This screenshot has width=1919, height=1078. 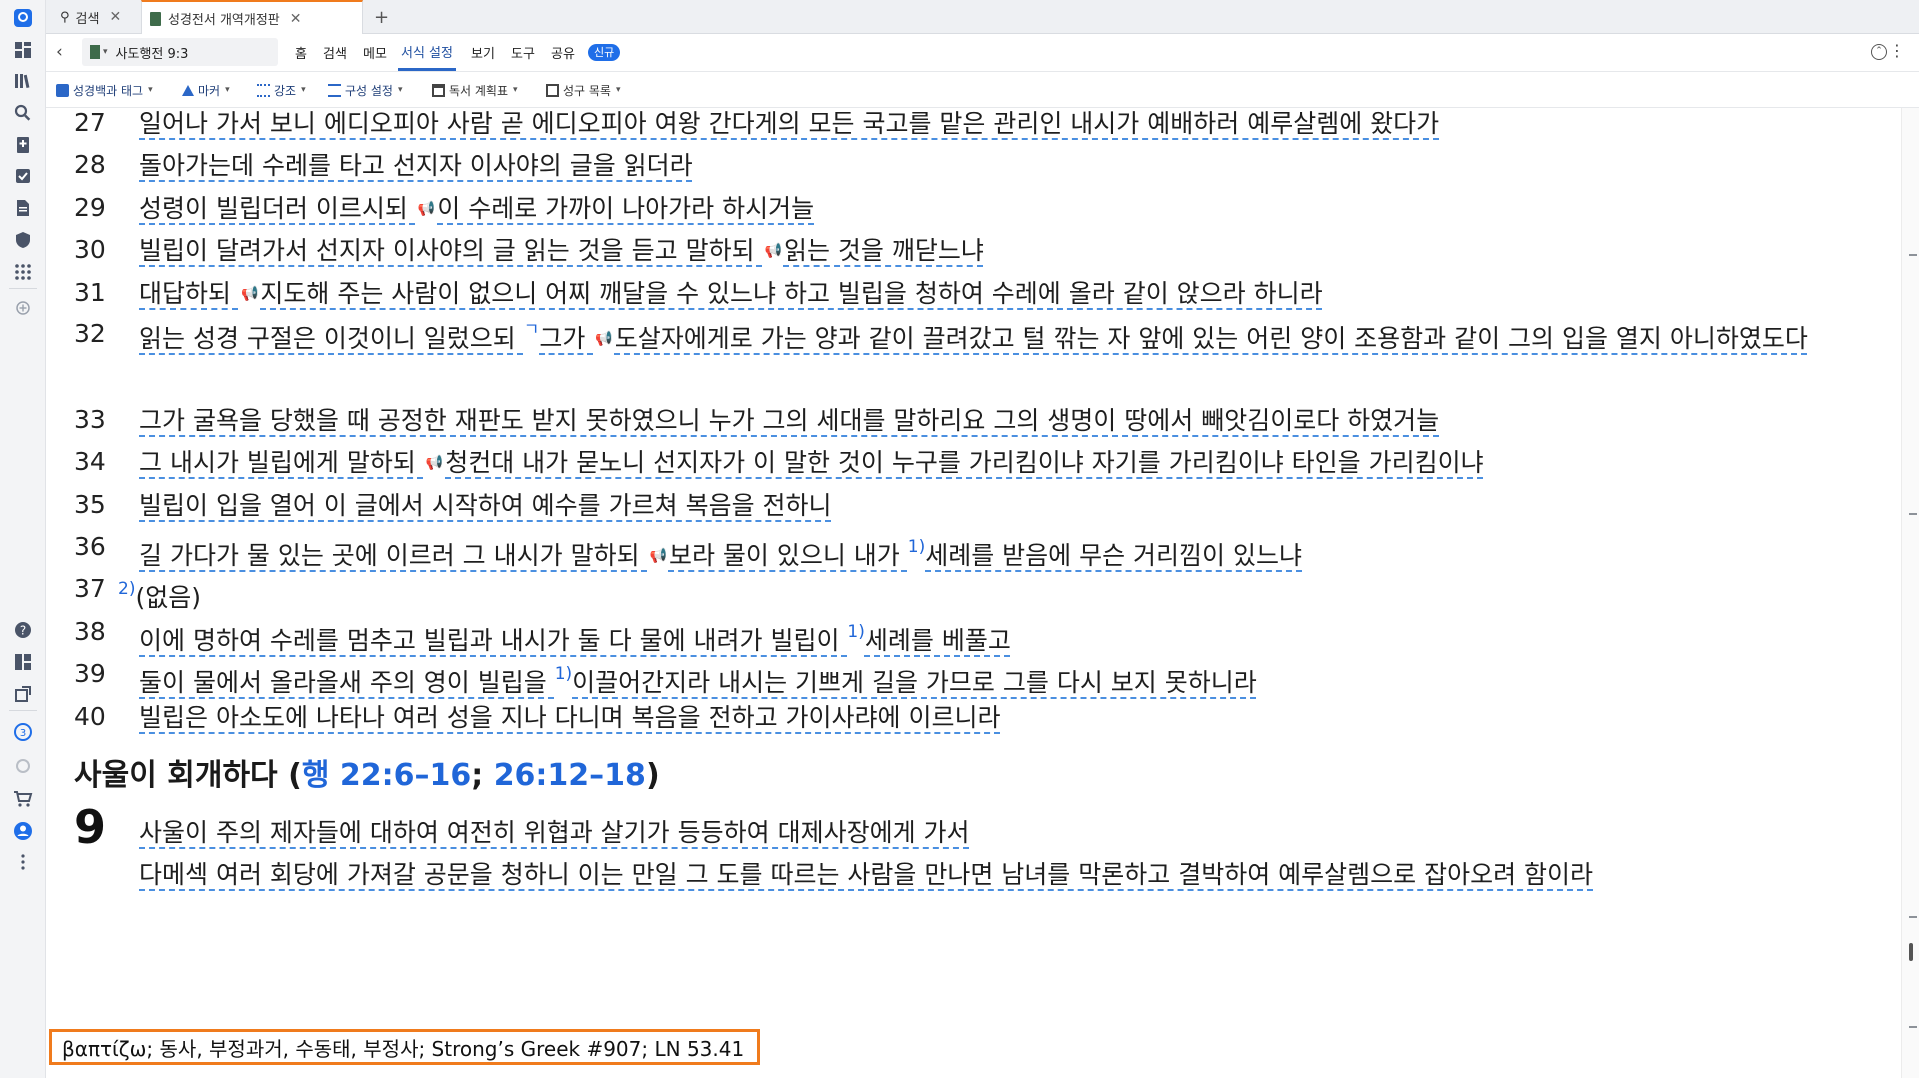 I want to click on verse-number: 29, so click(x=90, y=207).